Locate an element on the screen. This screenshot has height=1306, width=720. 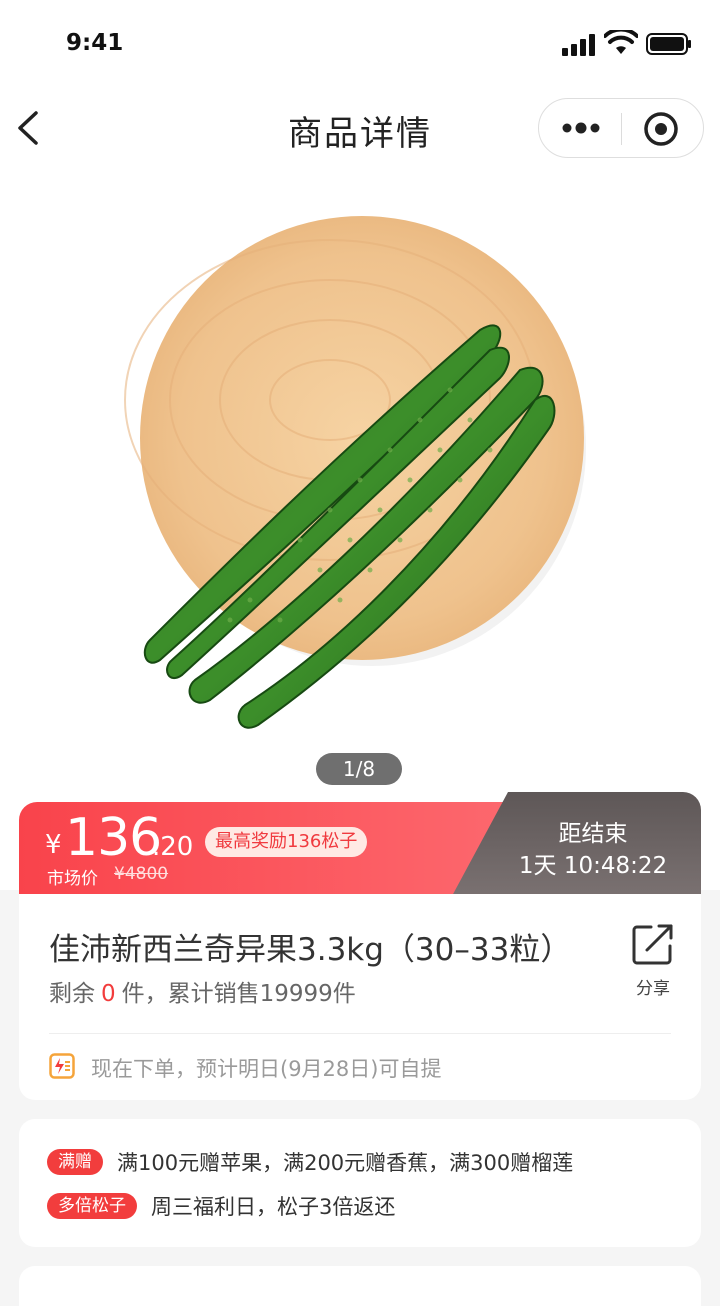
more-icon is located at coordinates (581, 128).